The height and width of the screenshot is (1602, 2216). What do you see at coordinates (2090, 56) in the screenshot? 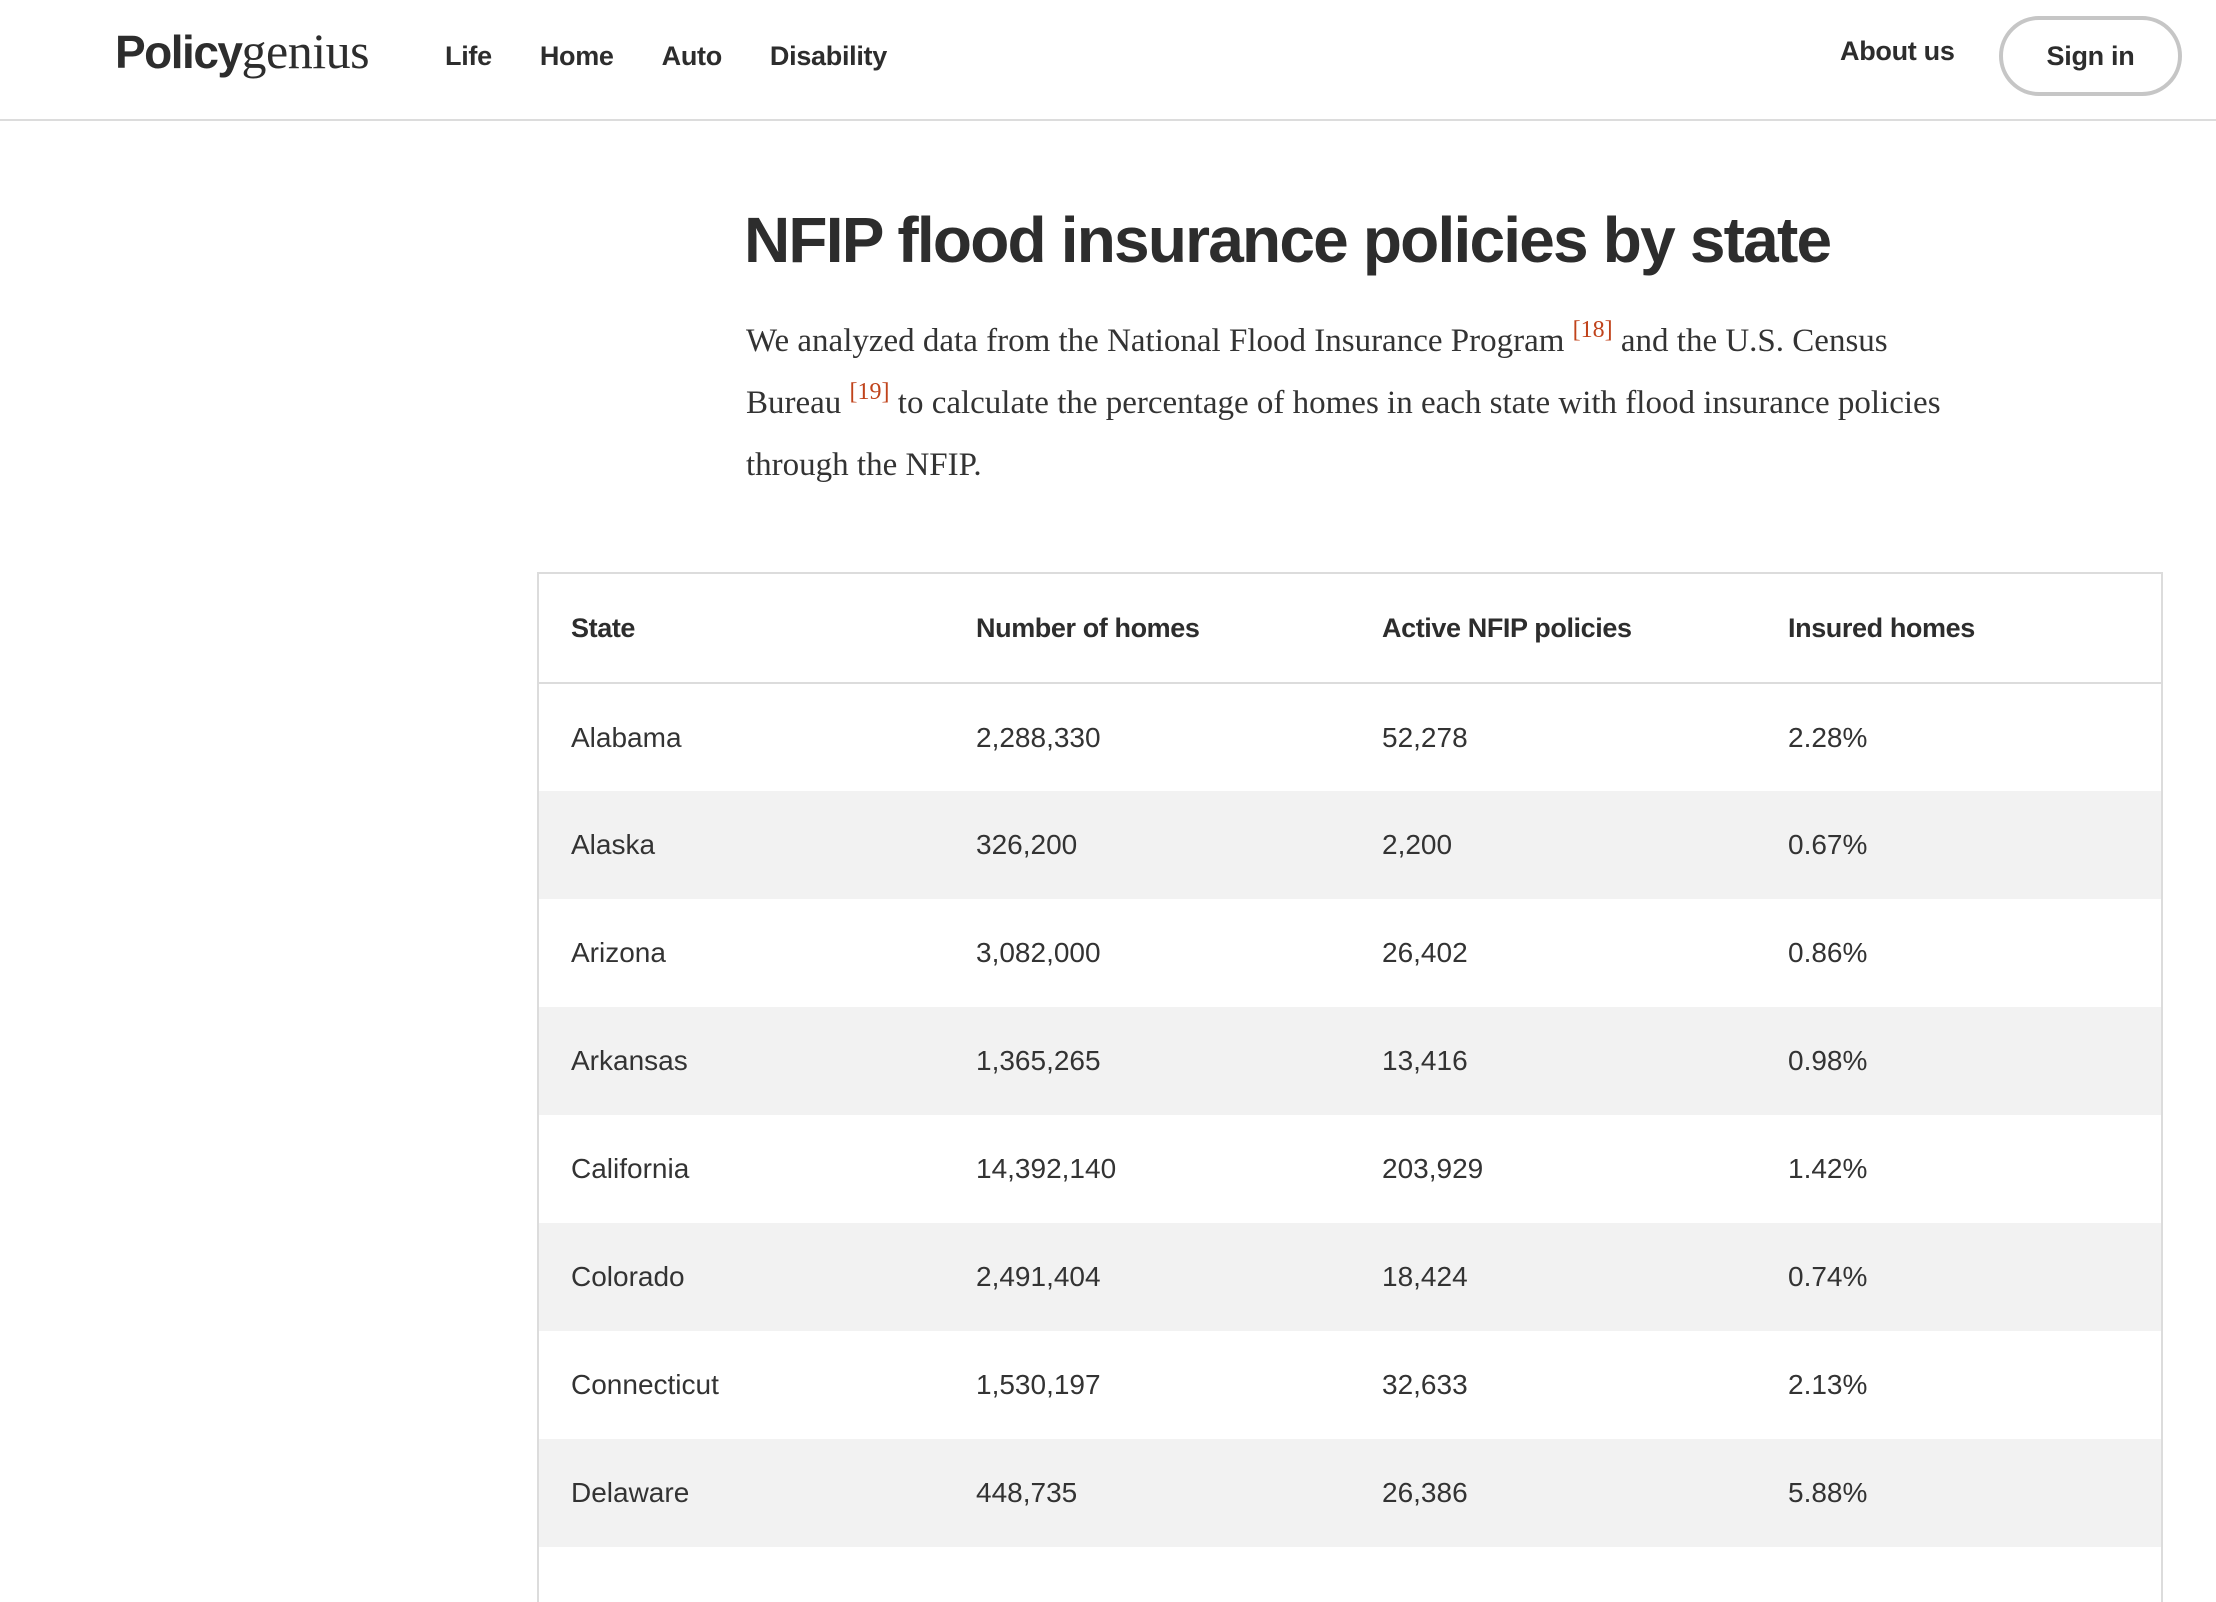
I see `sign-in-button: Sign in` at bounding box center [2090, 56].